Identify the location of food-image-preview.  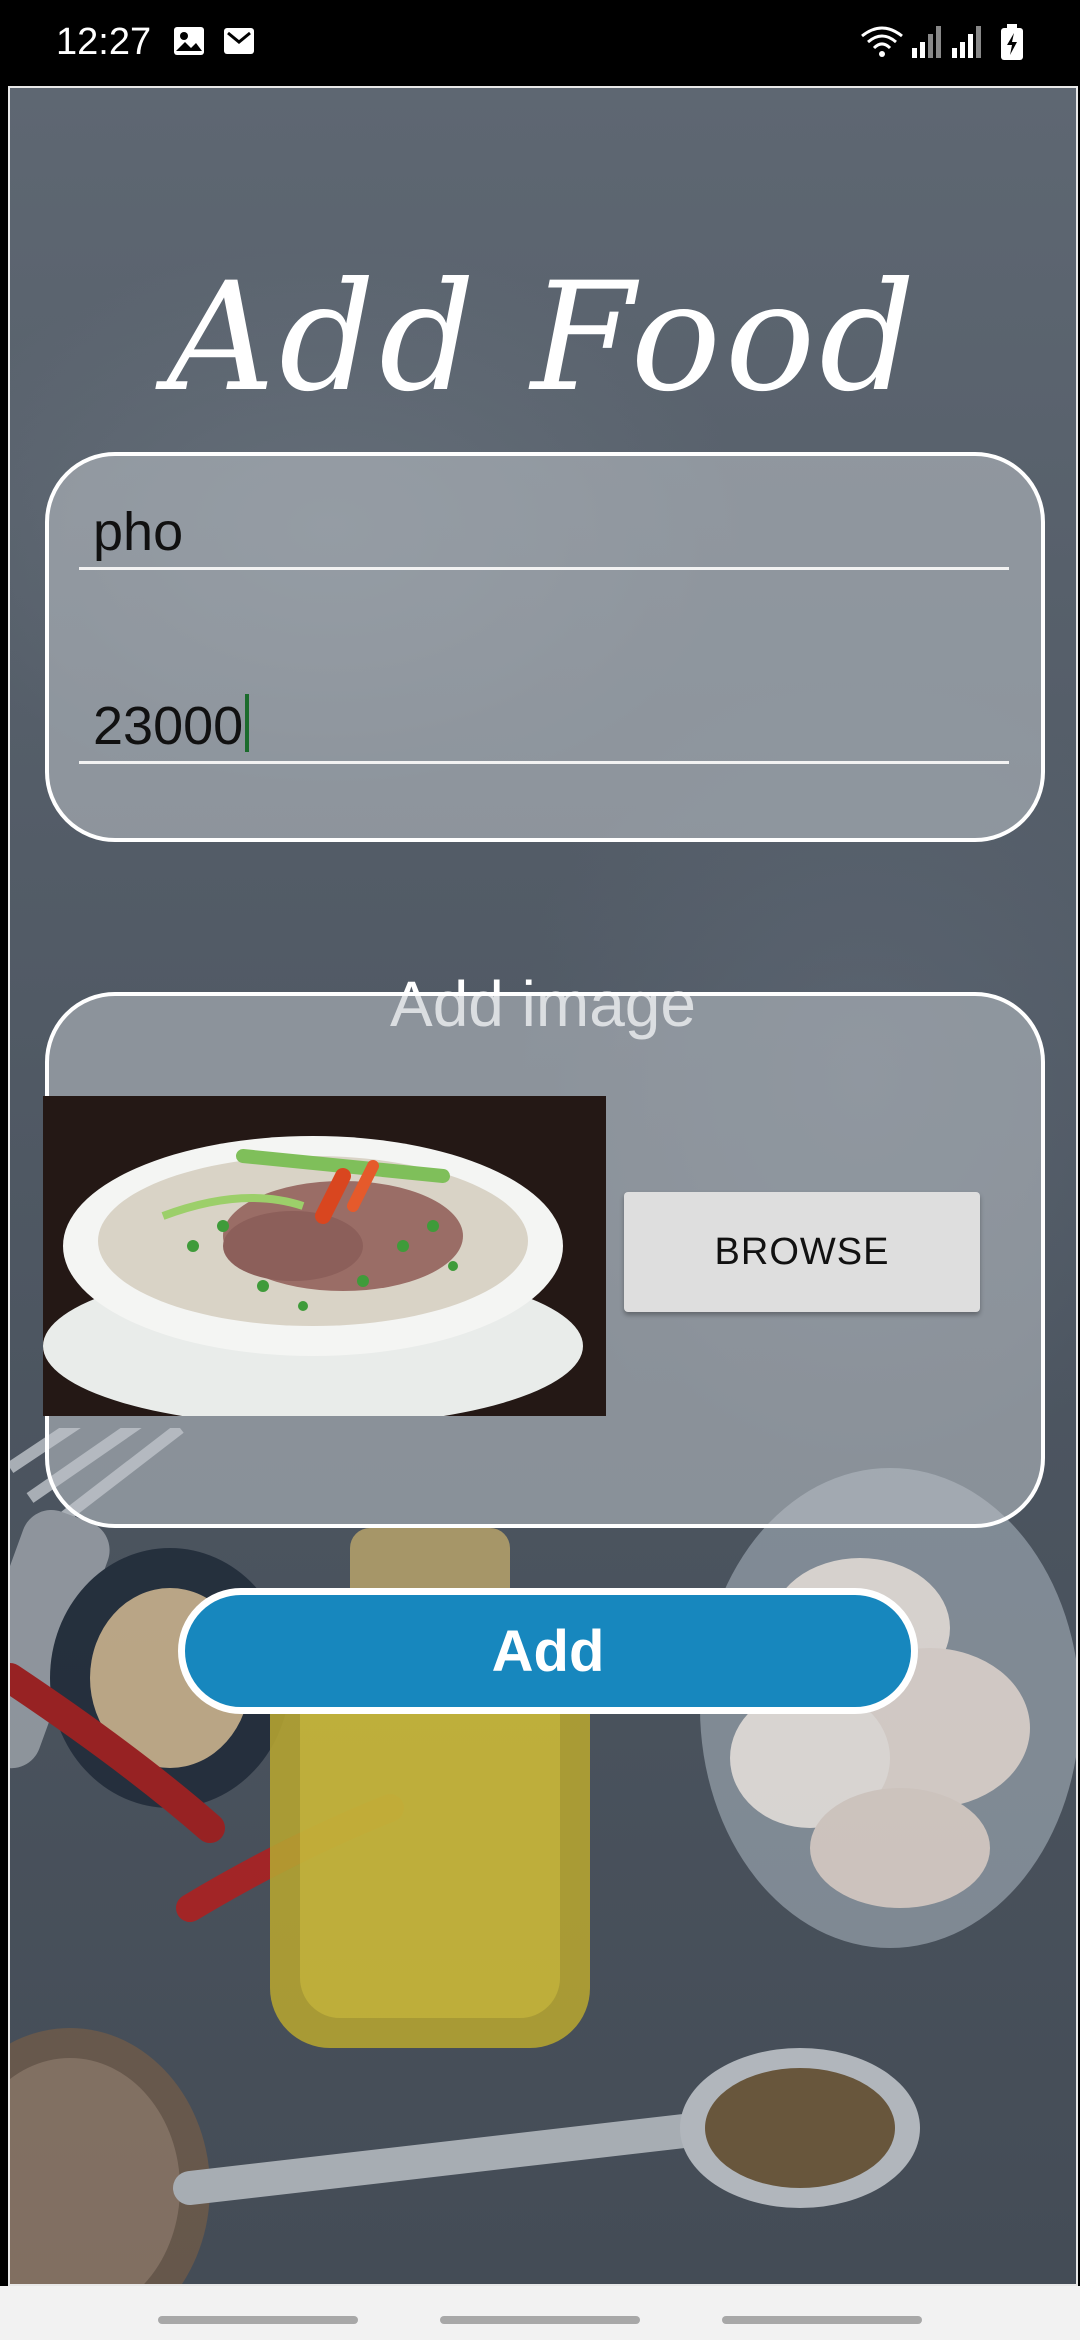
(324, 1256).